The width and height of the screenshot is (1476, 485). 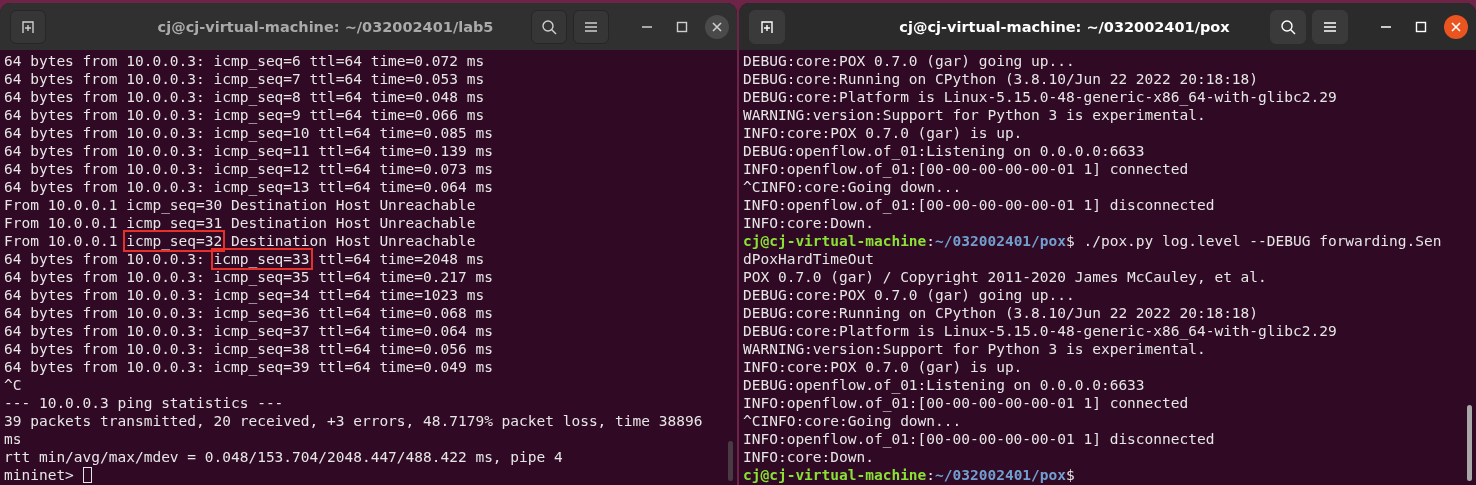 I want to click on terminal-text: mininet>, so click(x=39, y=475).